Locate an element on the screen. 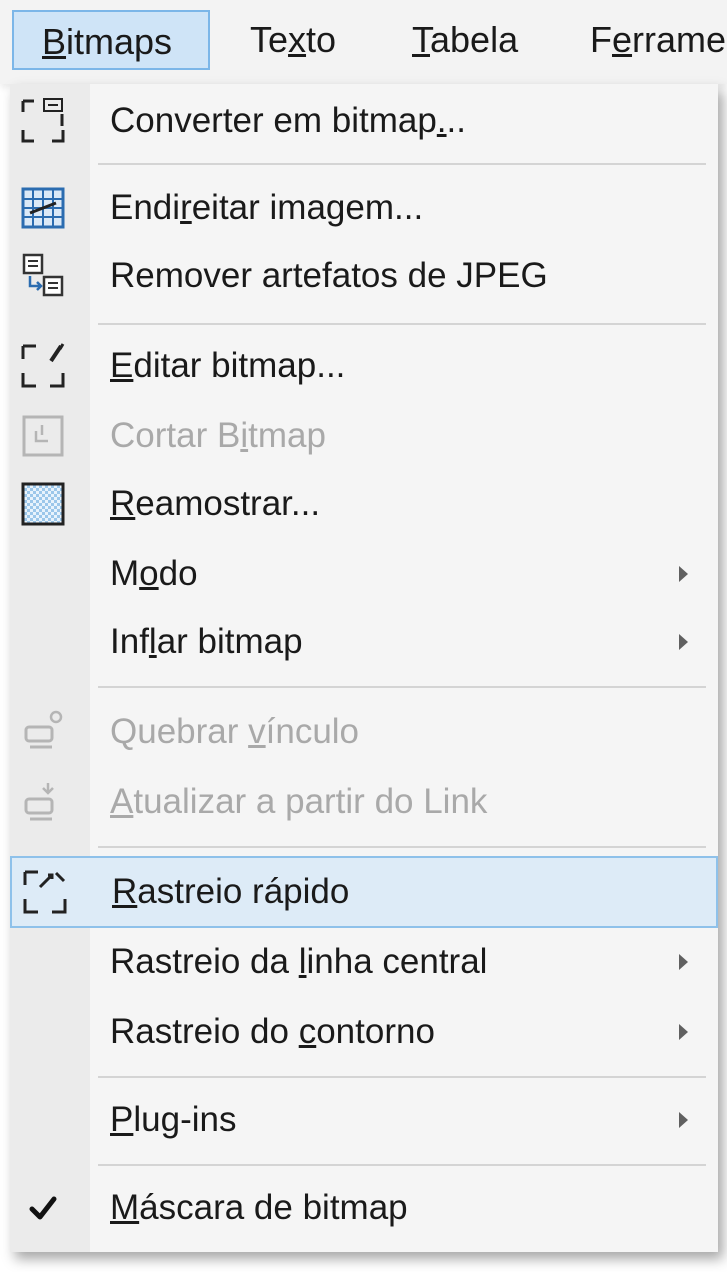 This screenshot has height=1272, width=727. menu-tabela-label-post: abela is located at coordinates (474, 39).